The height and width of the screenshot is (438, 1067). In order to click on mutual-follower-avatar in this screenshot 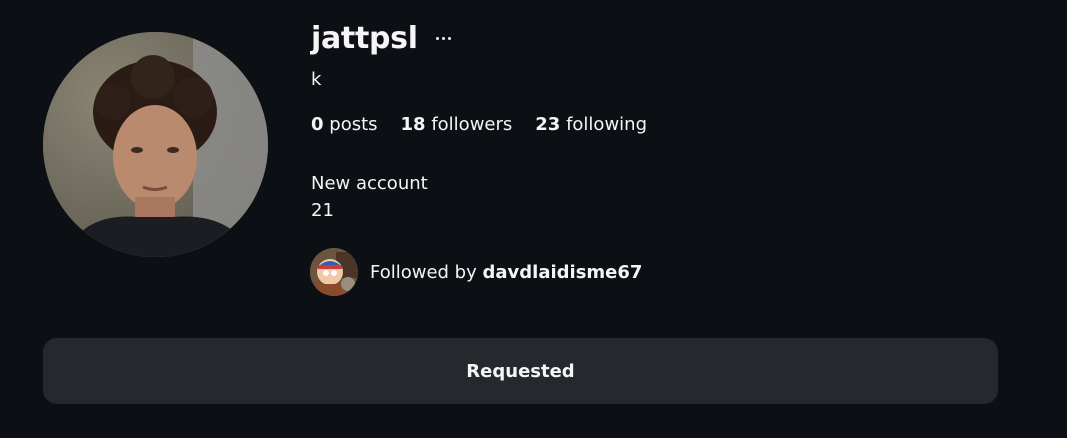, I will do `click(334, 272)`.